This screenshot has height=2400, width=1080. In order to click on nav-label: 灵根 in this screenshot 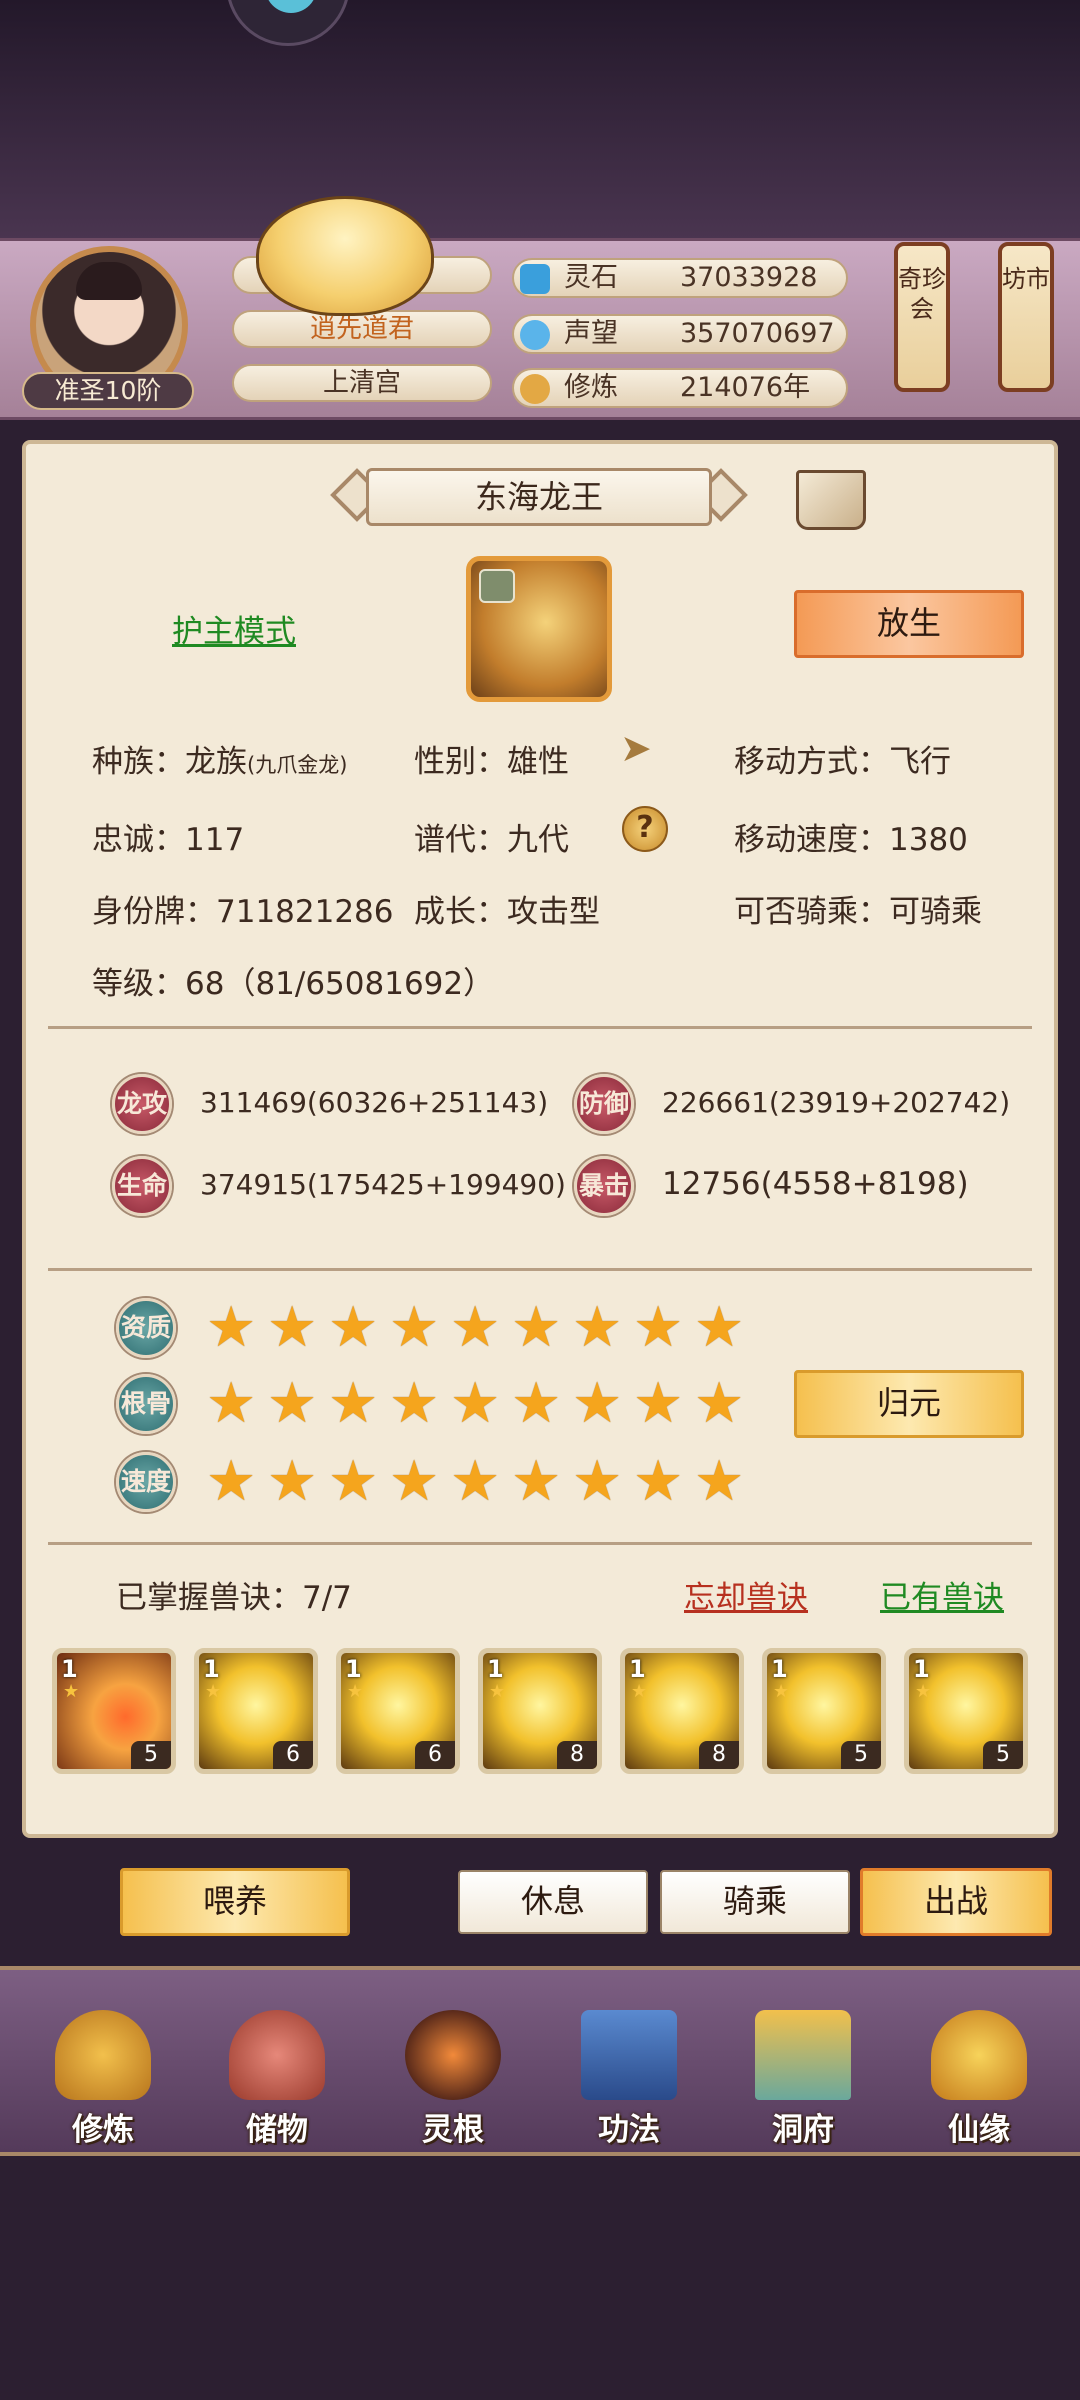, I will do `click(453, 2130)`.